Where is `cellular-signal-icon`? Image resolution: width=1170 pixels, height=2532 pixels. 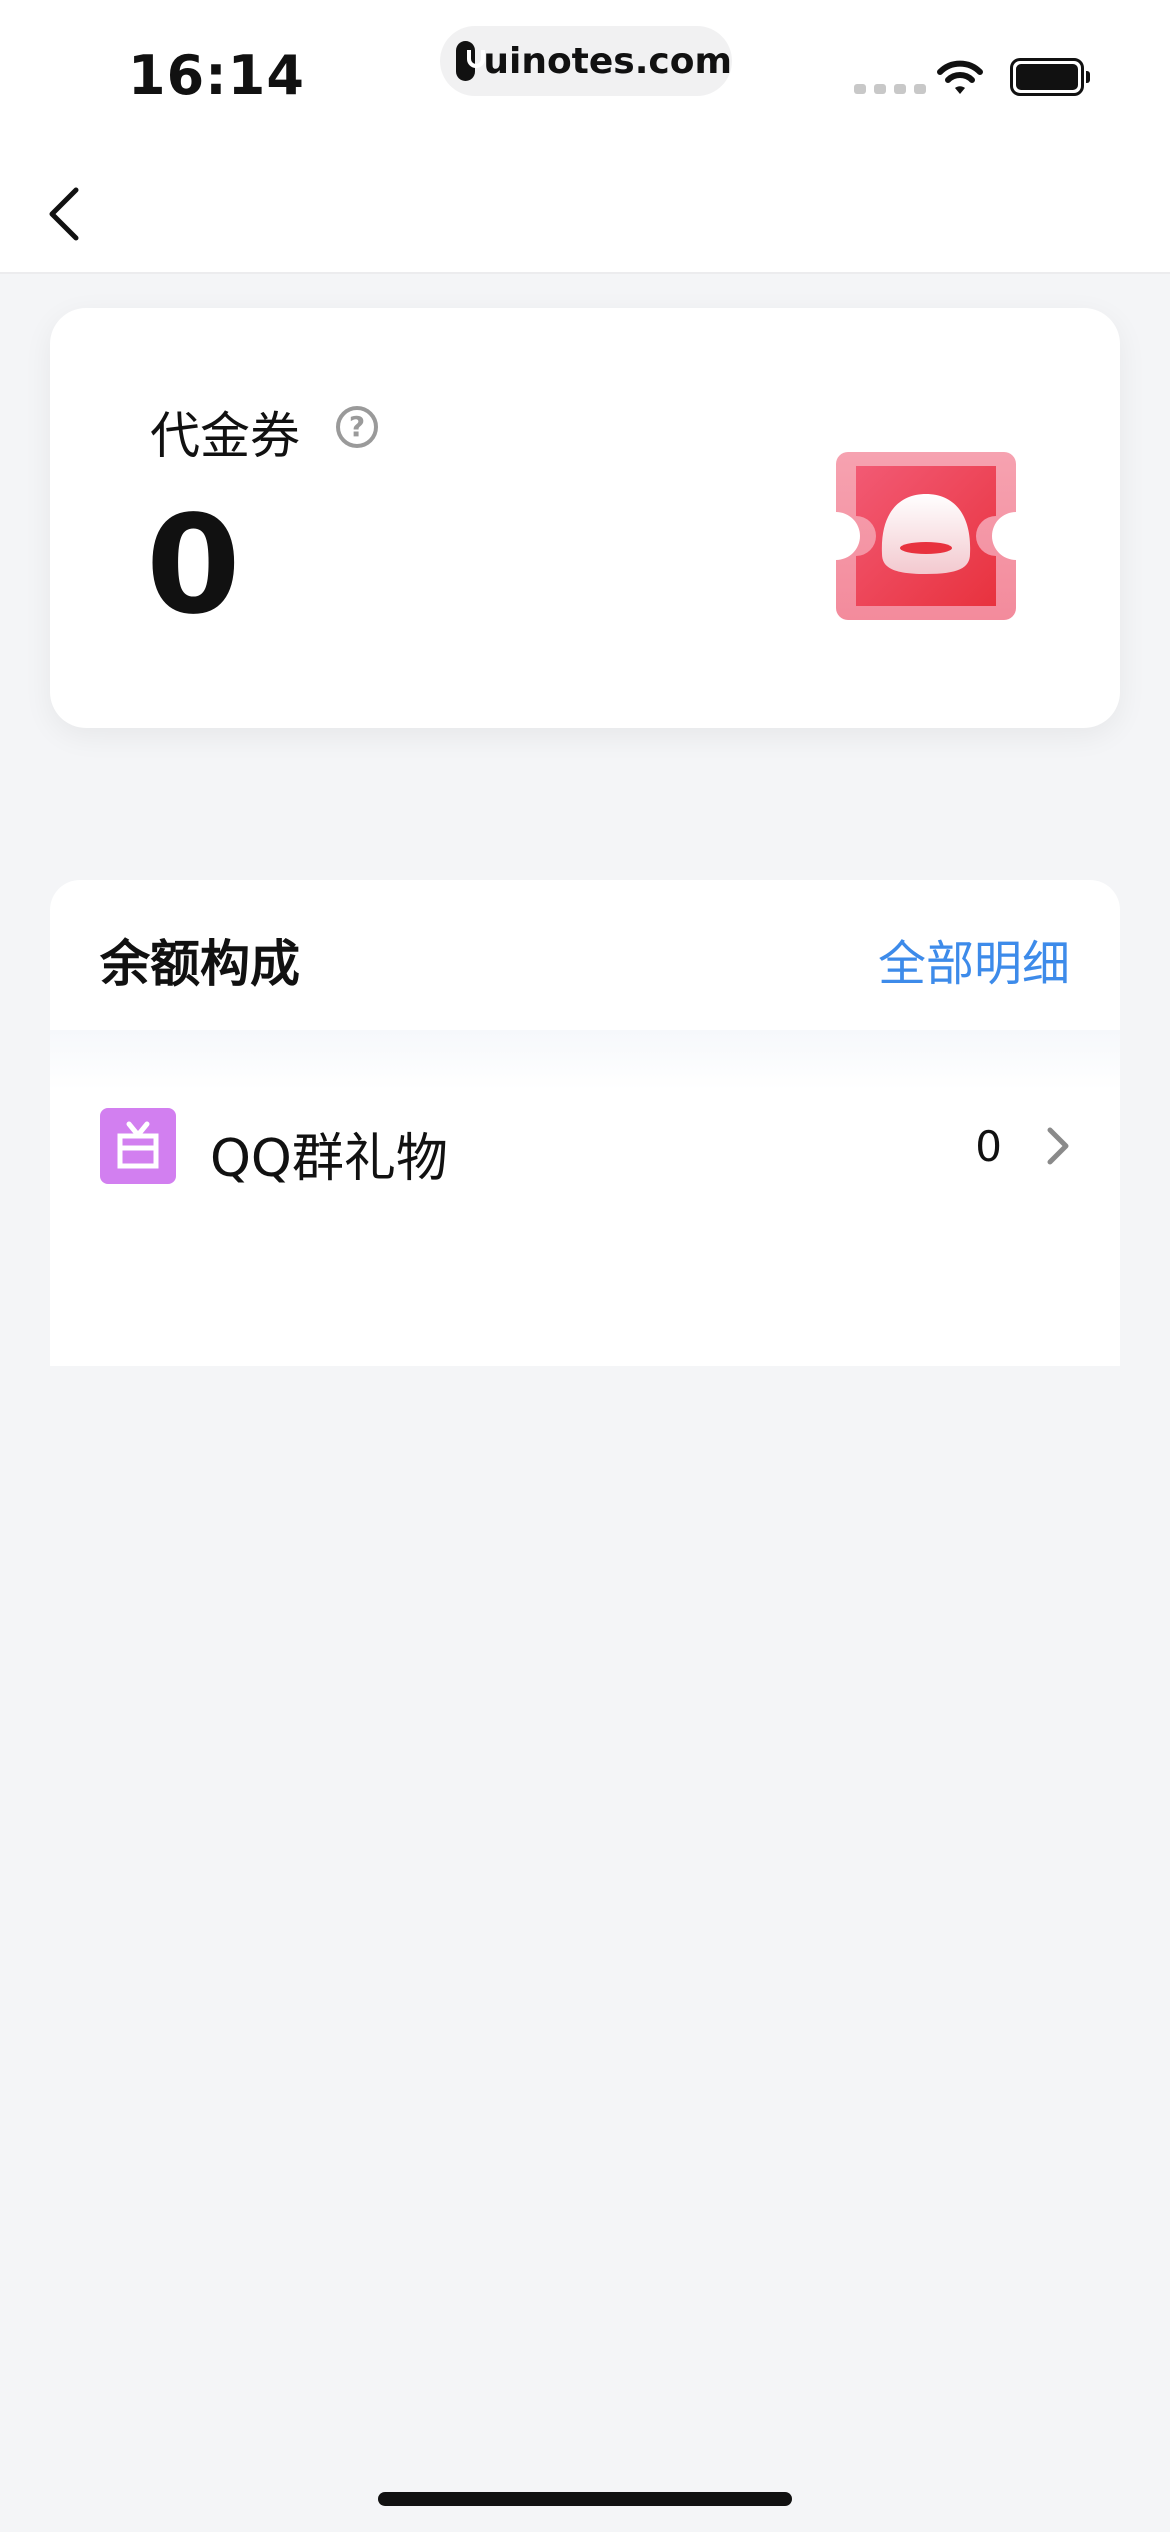
cellular-signal-icon is located at coordinates (890, 89).